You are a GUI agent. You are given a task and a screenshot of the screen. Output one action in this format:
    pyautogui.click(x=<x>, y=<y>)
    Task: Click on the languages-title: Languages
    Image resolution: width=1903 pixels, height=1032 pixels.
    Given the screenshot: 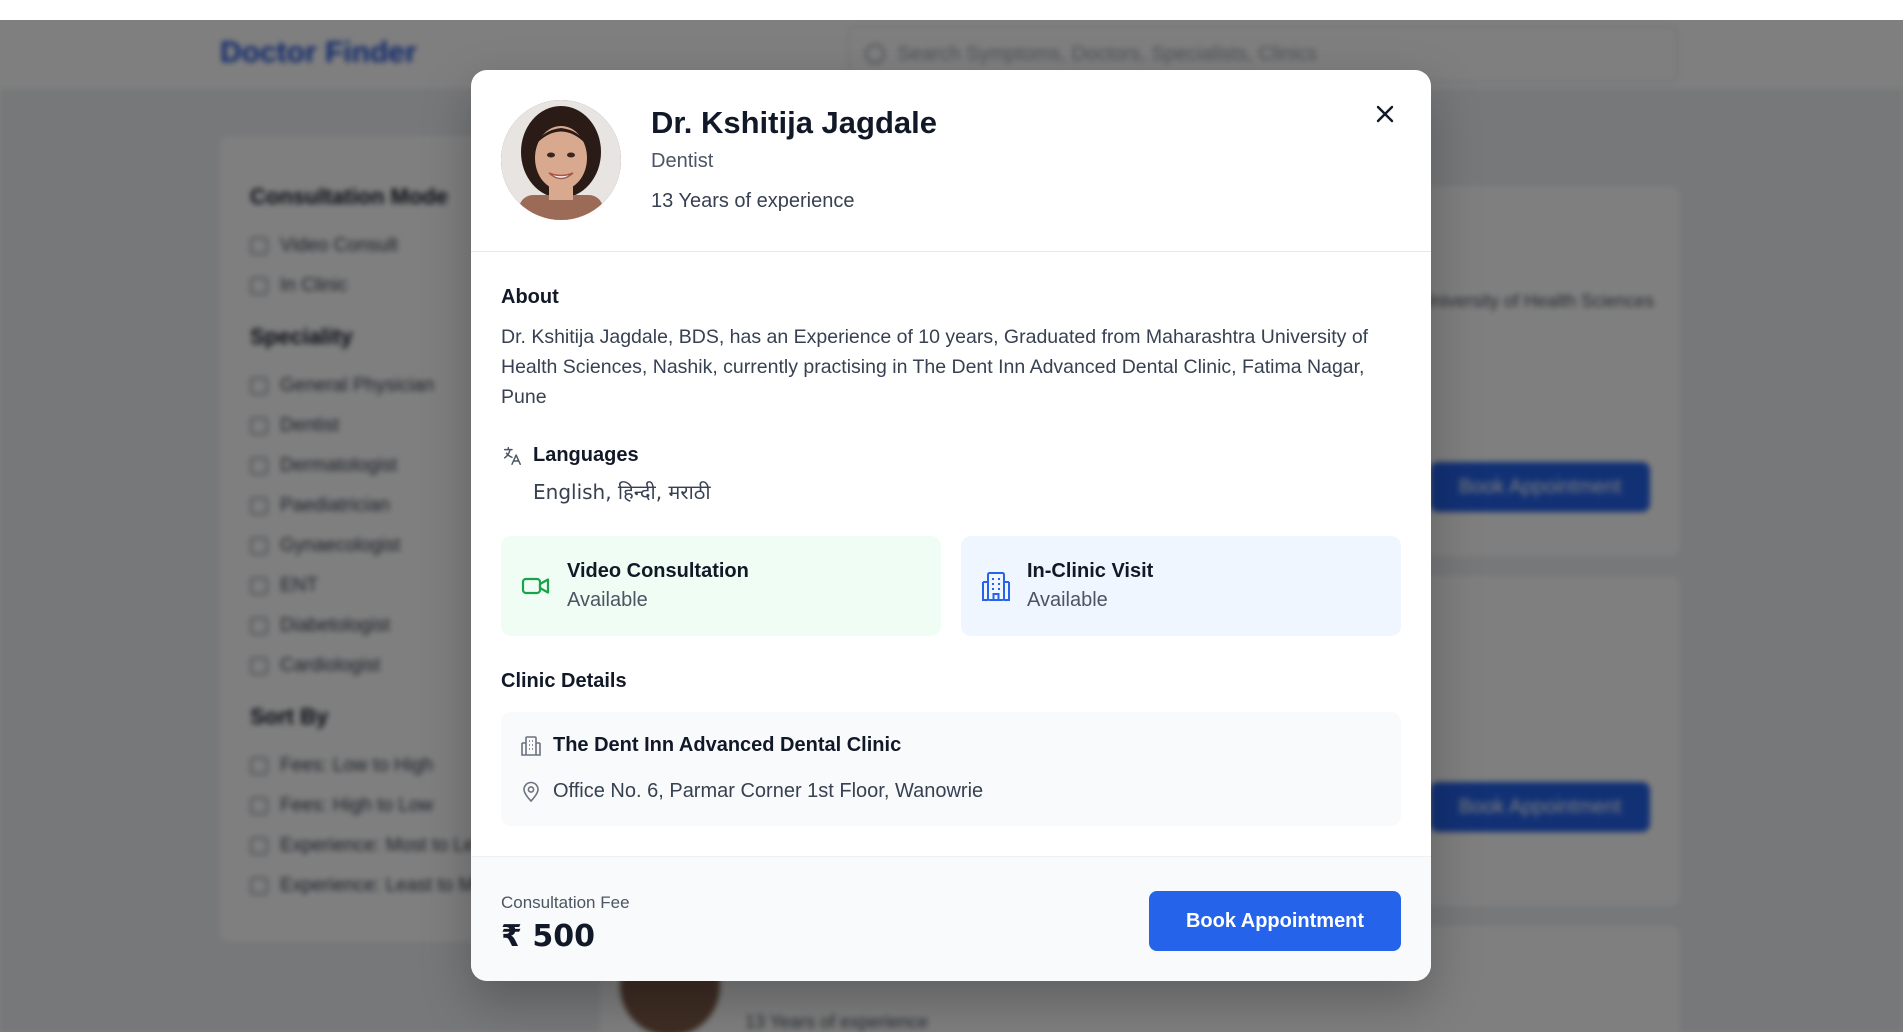 What is the action you would take?
    pyautogui.click(x=586, y=455)
    